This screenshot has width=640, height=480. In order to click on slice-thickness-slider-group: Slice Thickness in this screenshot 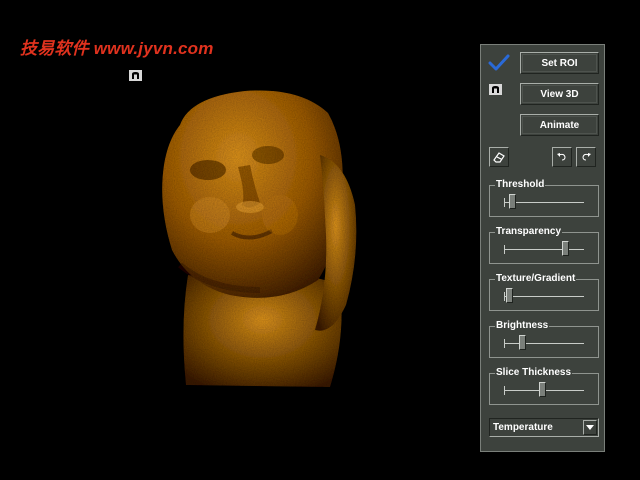, I will do `click(544, 386)`.